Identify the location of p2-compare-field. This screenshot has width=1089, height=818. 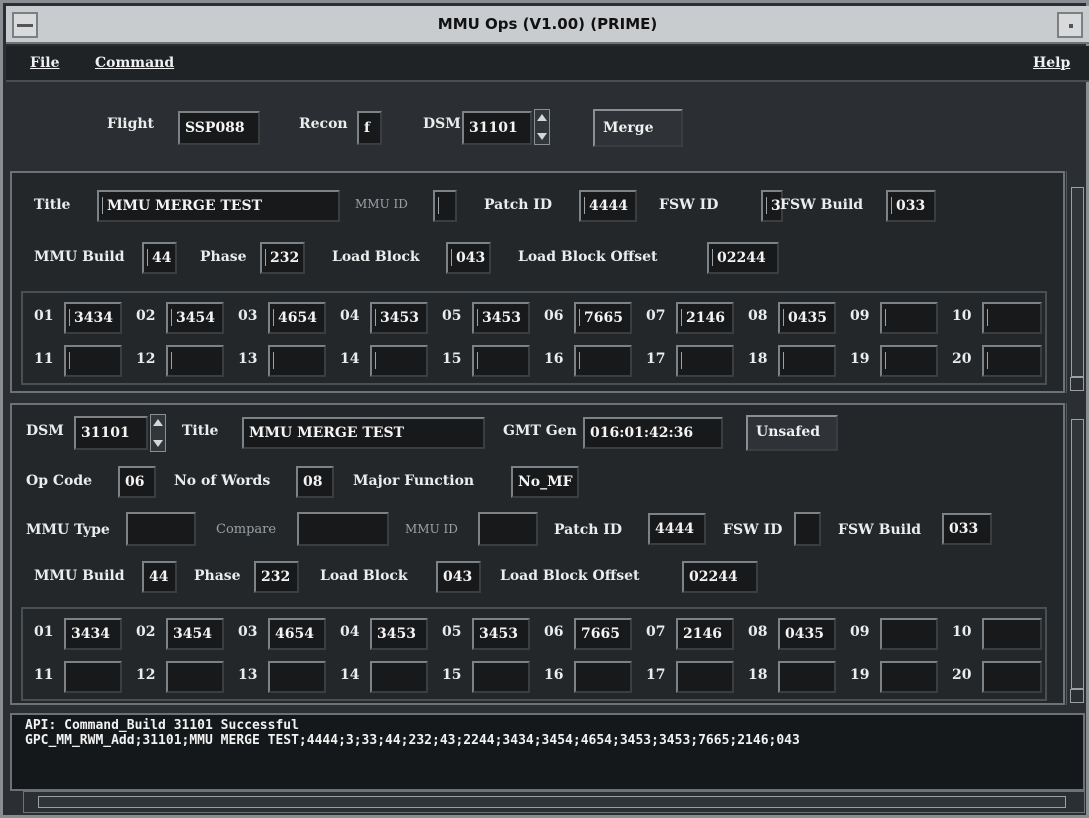
(343, 529).